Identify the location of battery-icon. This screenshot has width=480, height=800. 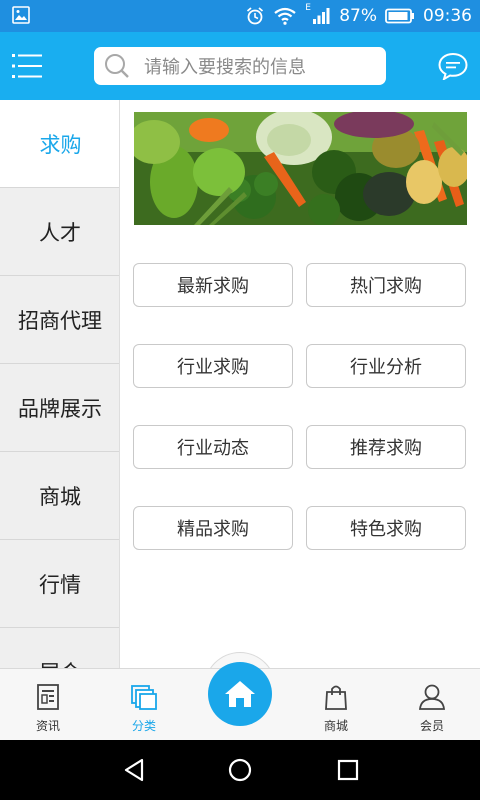
(399, 16).